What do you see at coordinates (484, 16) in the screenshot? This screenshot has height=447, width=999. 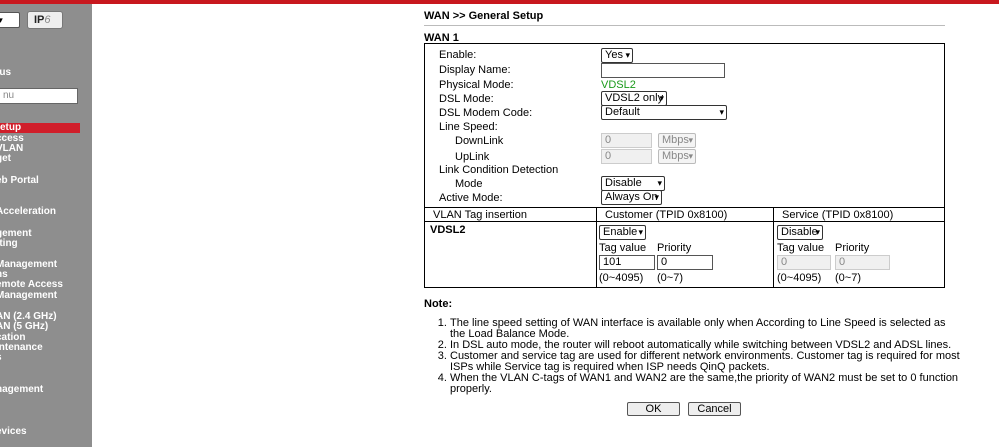 I see `page-title: WAN >> General Setup` at bounding box center [484, 16].